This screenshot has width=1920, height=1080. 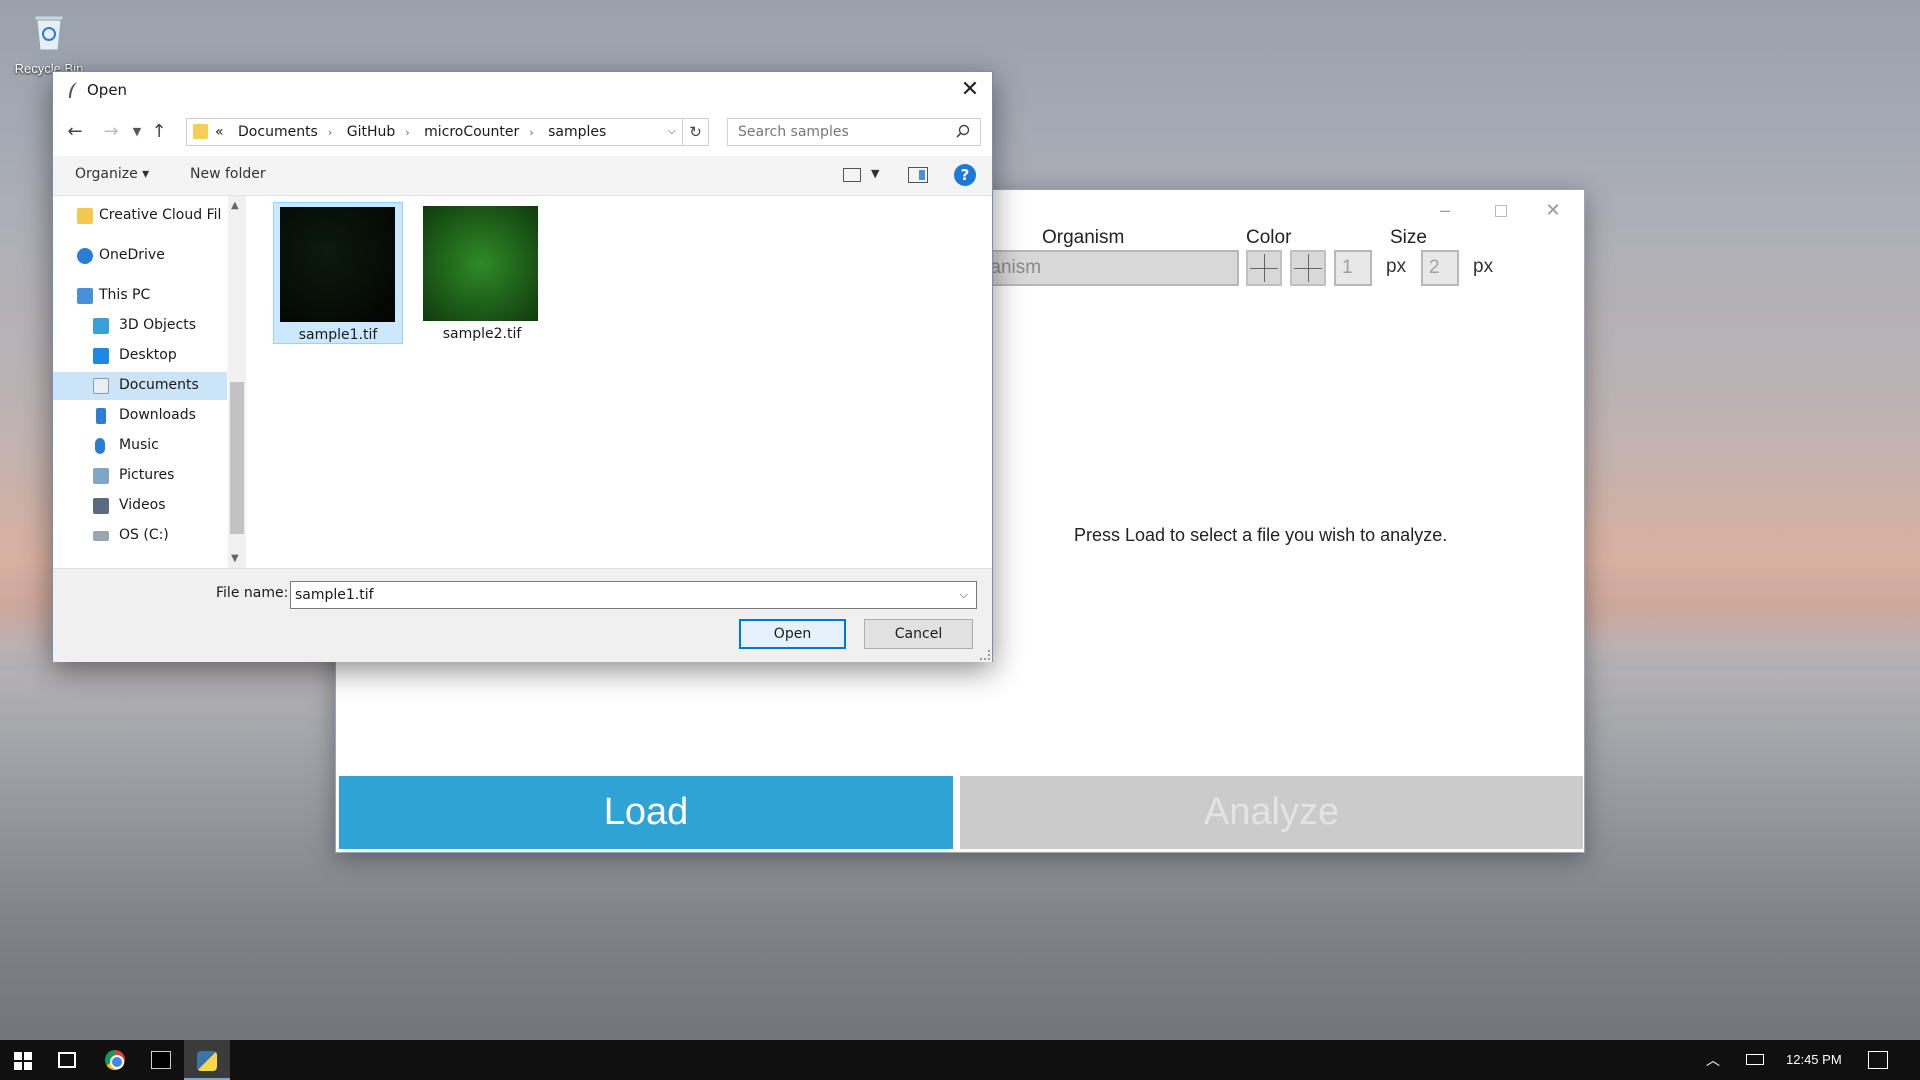 What do you see at coordinates (159, 132) in the screenshot?
I see `up-arrow-icon: ↑` at bounding box center [159, 132].